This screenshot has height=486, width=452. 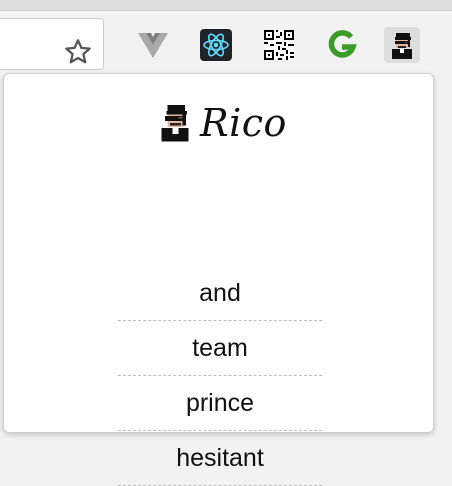 I want to click on vue-devtools-icon, so click(x=153, y=45).